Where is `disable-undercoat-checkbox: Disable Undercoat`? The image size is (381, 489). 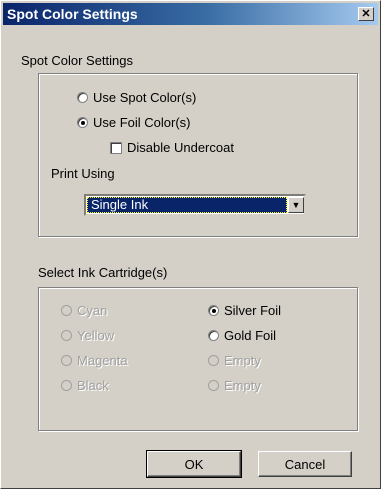
disable-undercoat-checkbox: Disable Undercoat is located at coordinates (172, 147).